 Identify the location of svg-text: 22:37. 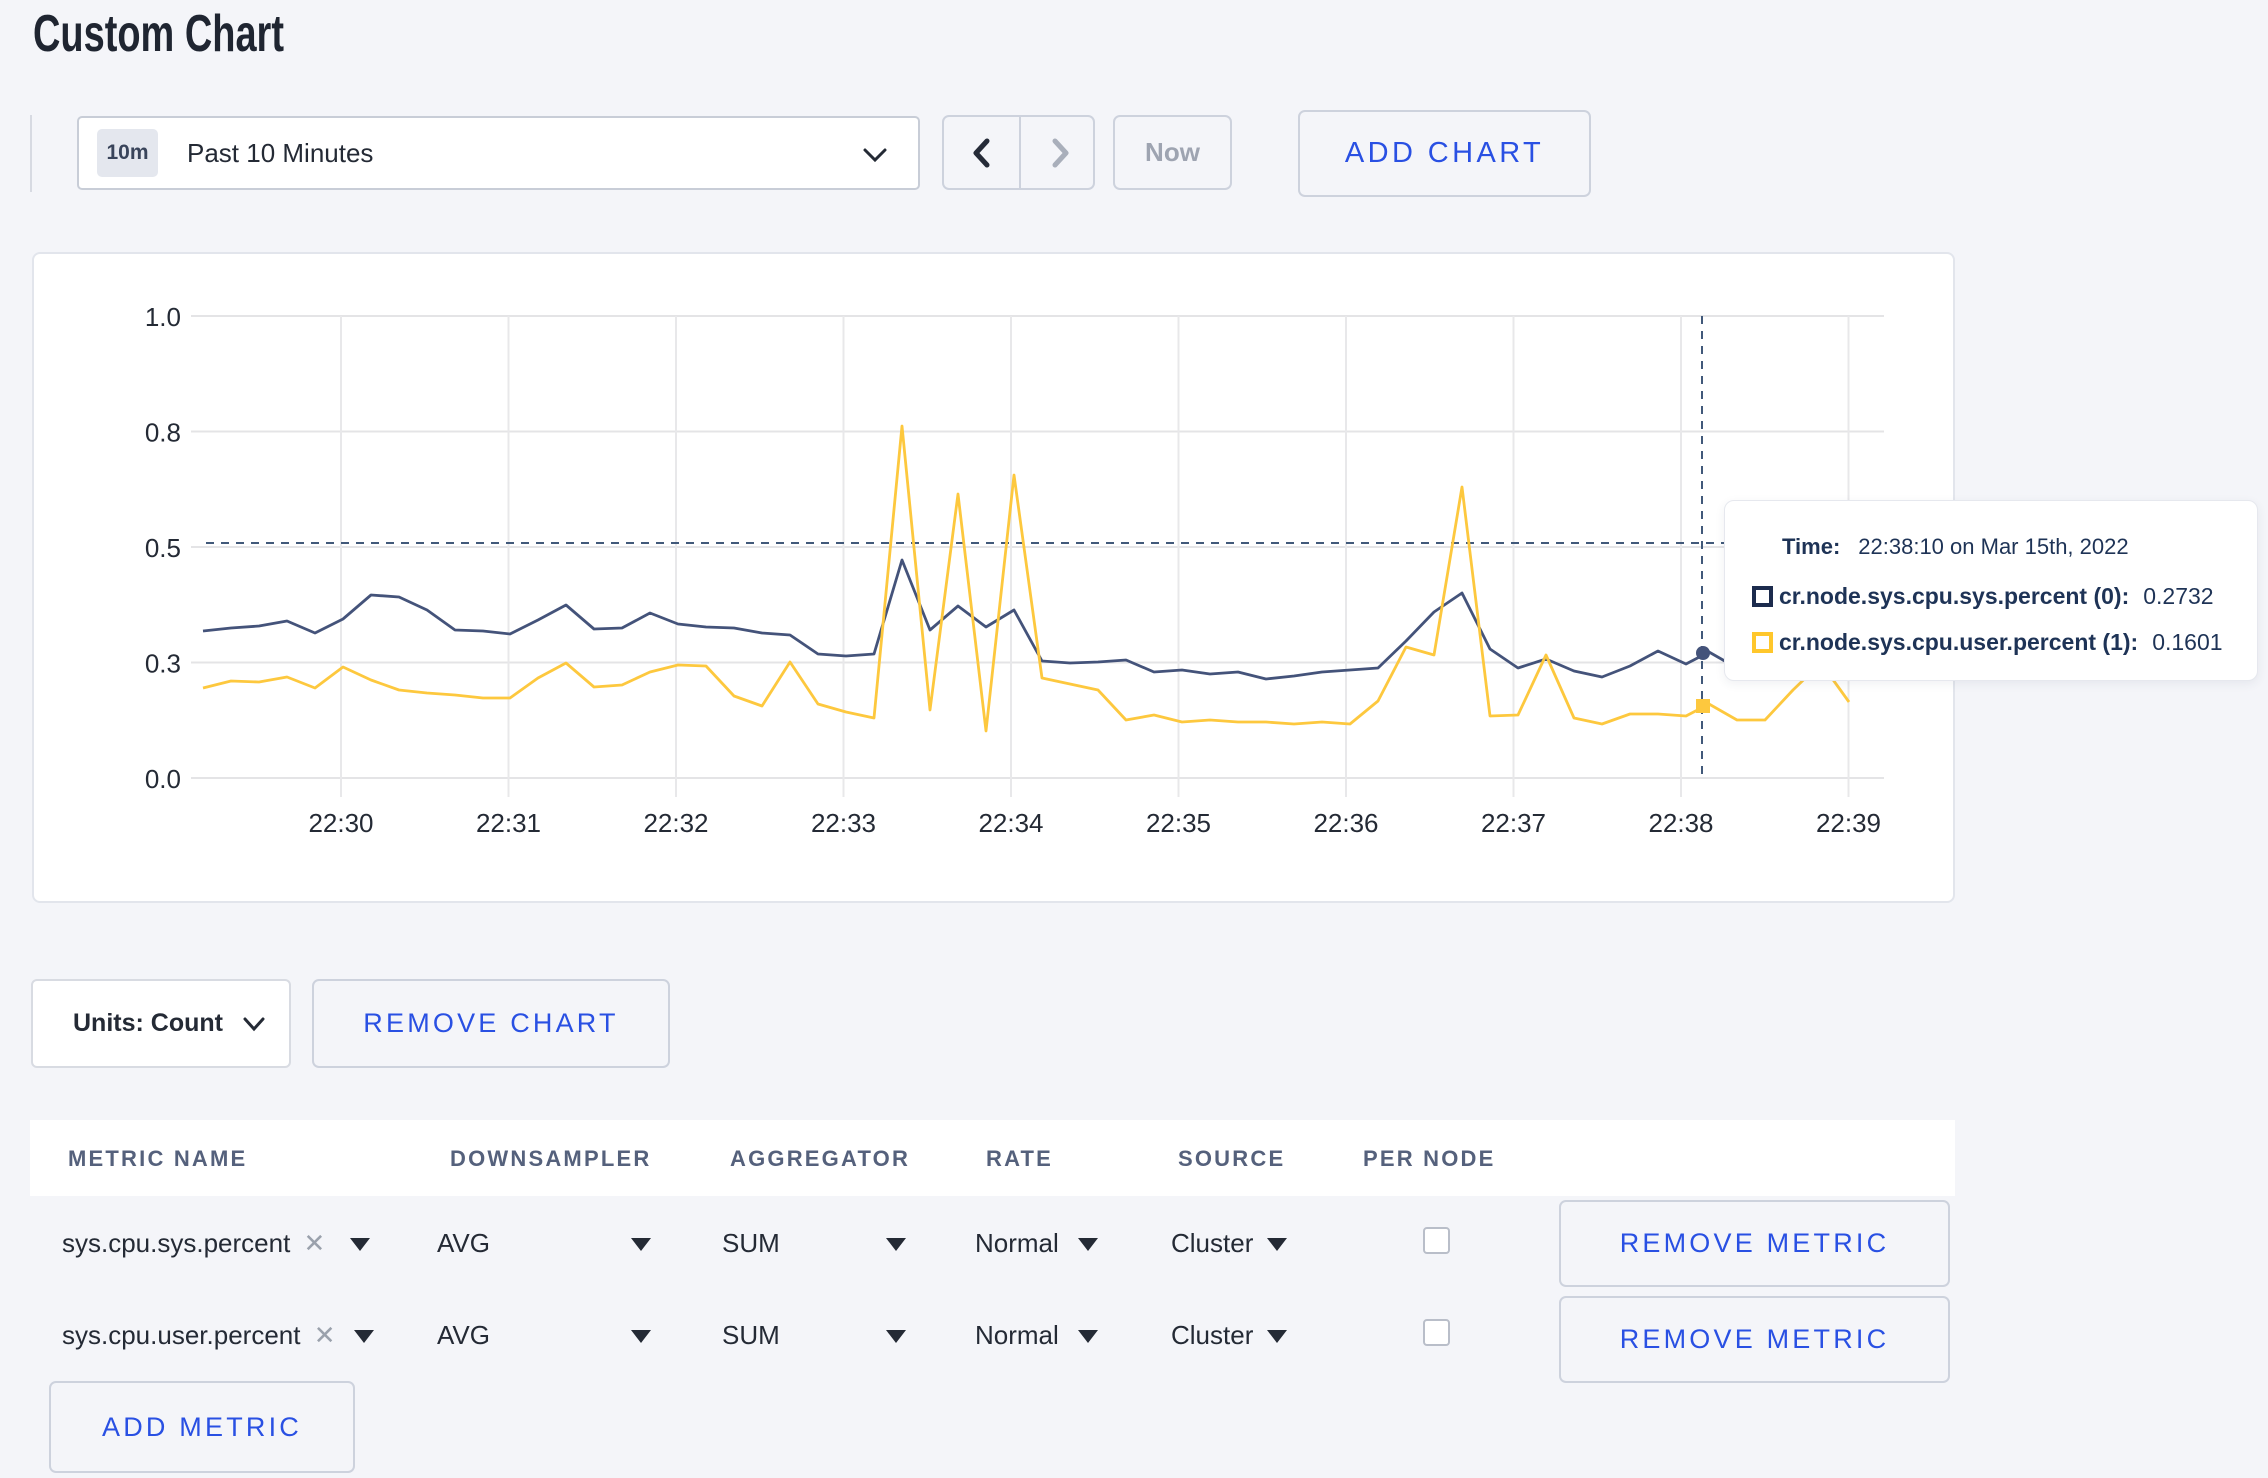
(1513, 823).